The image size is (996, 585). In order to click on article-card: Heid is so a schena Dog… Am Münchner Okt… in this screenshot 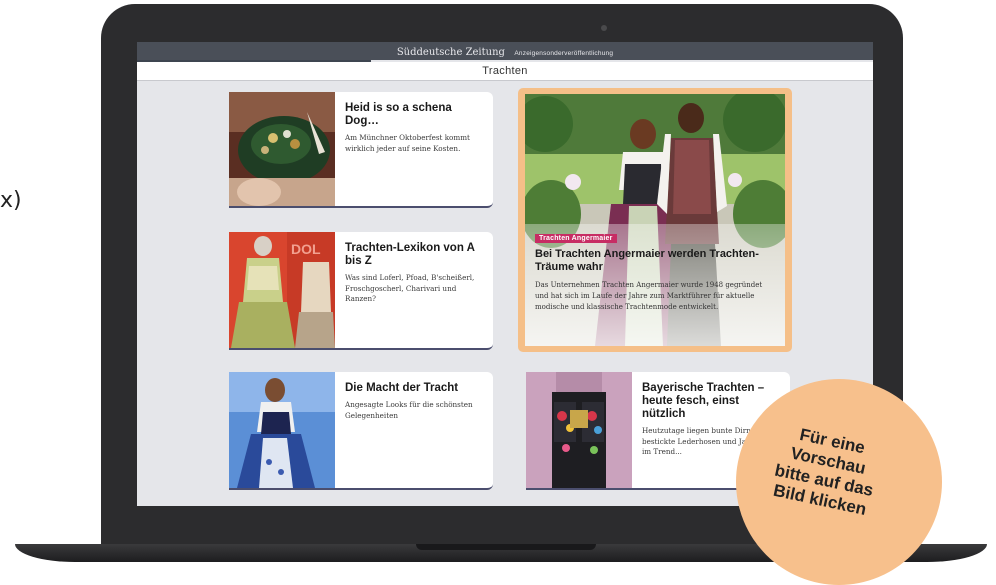, I will do `click(361, 150)`.